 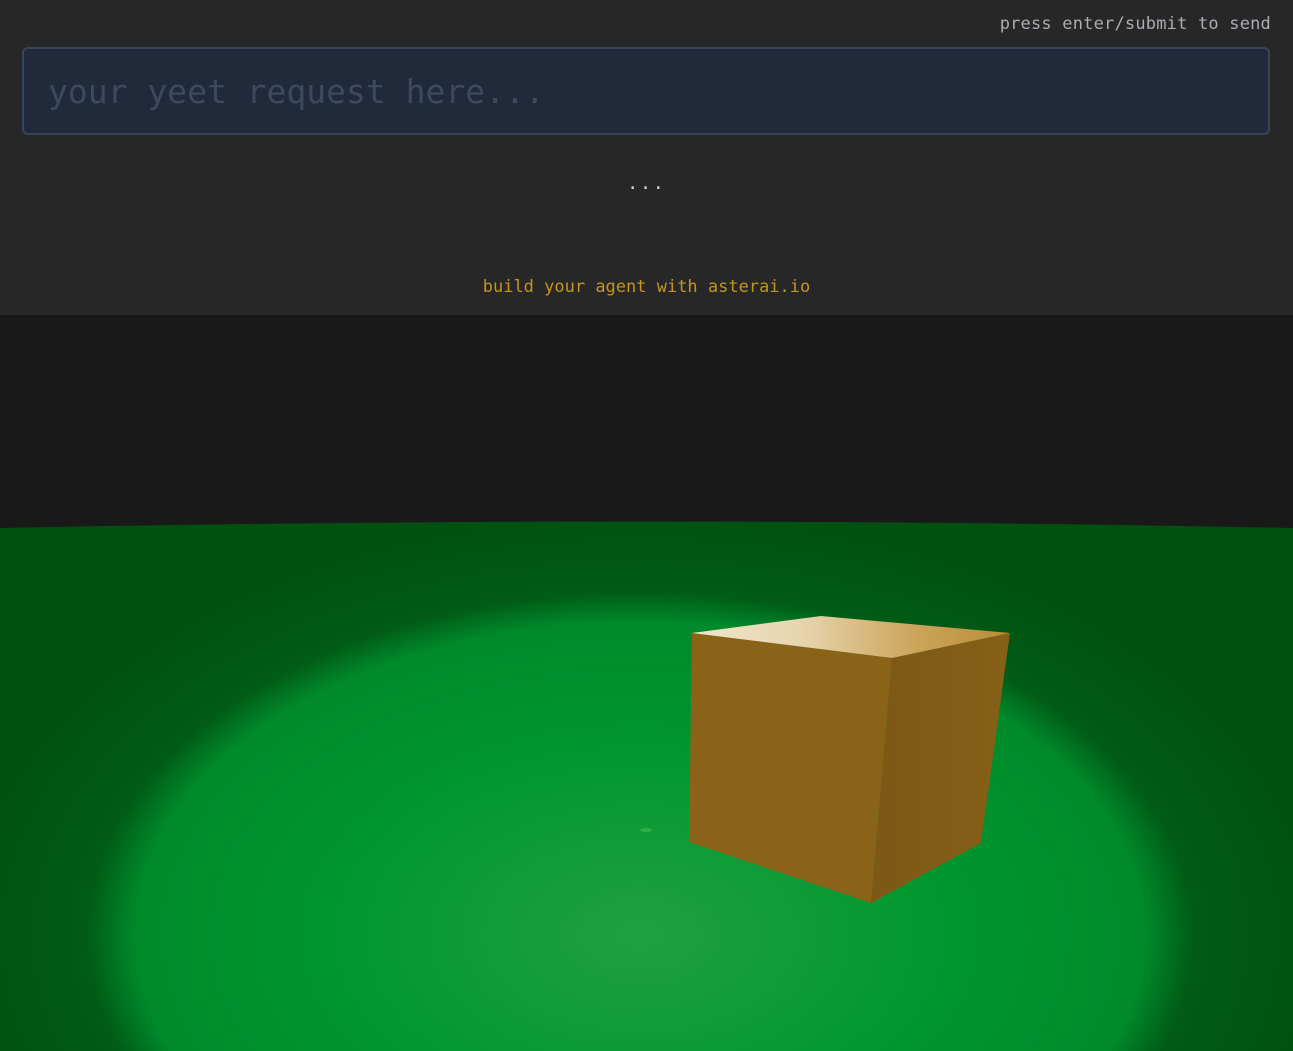 I want to click on submit-hint: press enter/submit to send, so click(x=1135, y=24).